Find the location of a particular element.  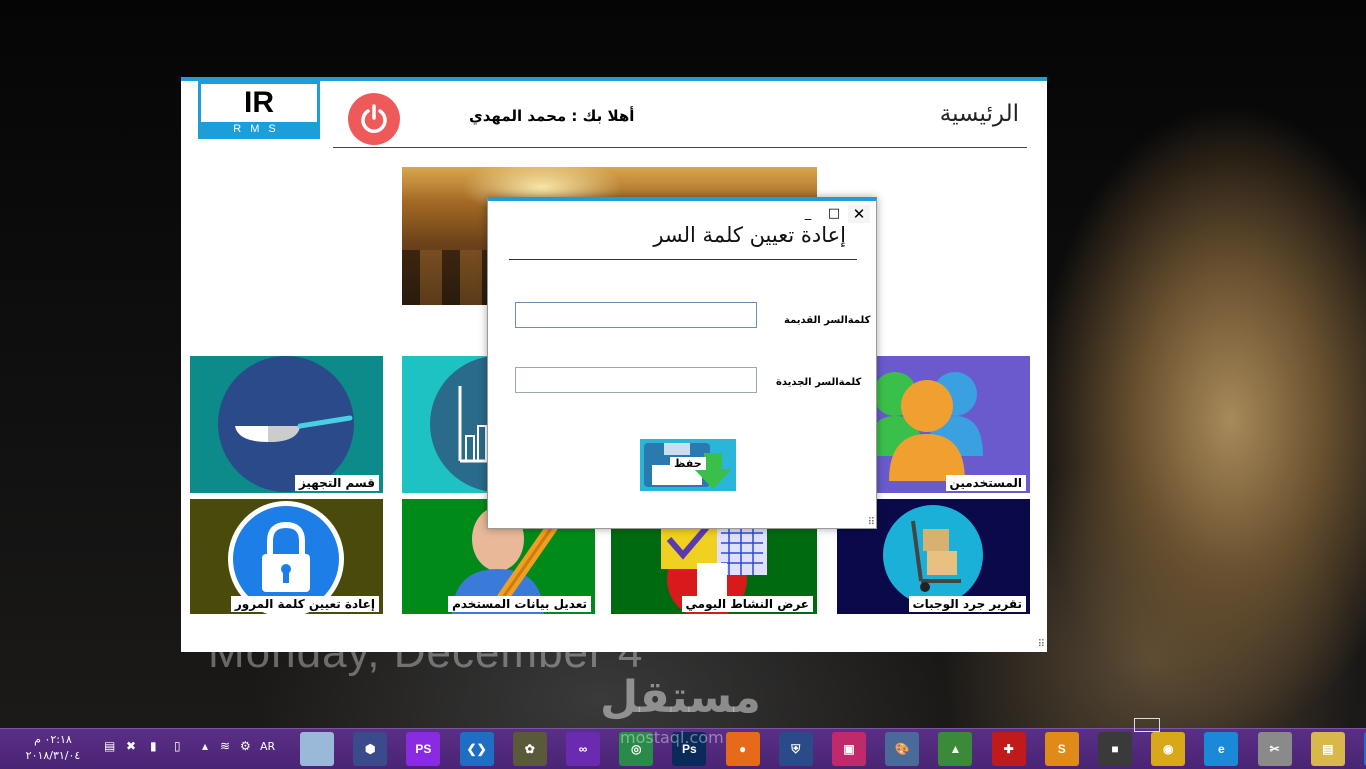

tile-label: قسم التجهيز is located at coordinates (336, 483).